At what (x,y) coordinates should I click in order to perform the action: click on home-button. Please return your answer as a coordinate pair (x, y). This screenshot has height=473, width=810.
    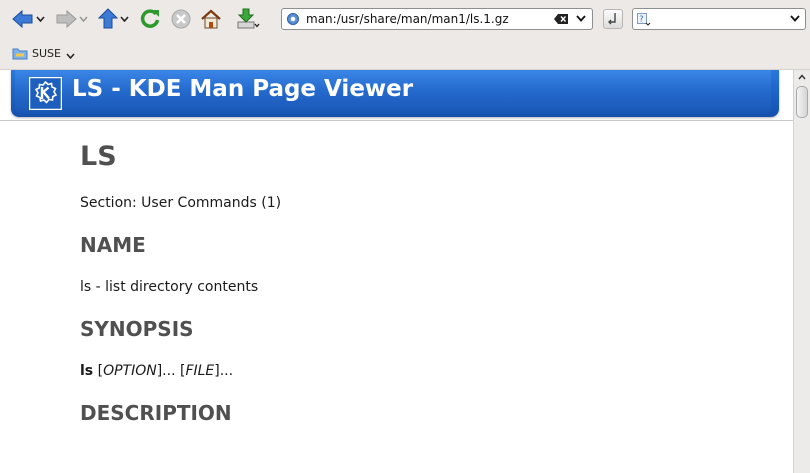
    Looking at the image, I should click on (211, 19).